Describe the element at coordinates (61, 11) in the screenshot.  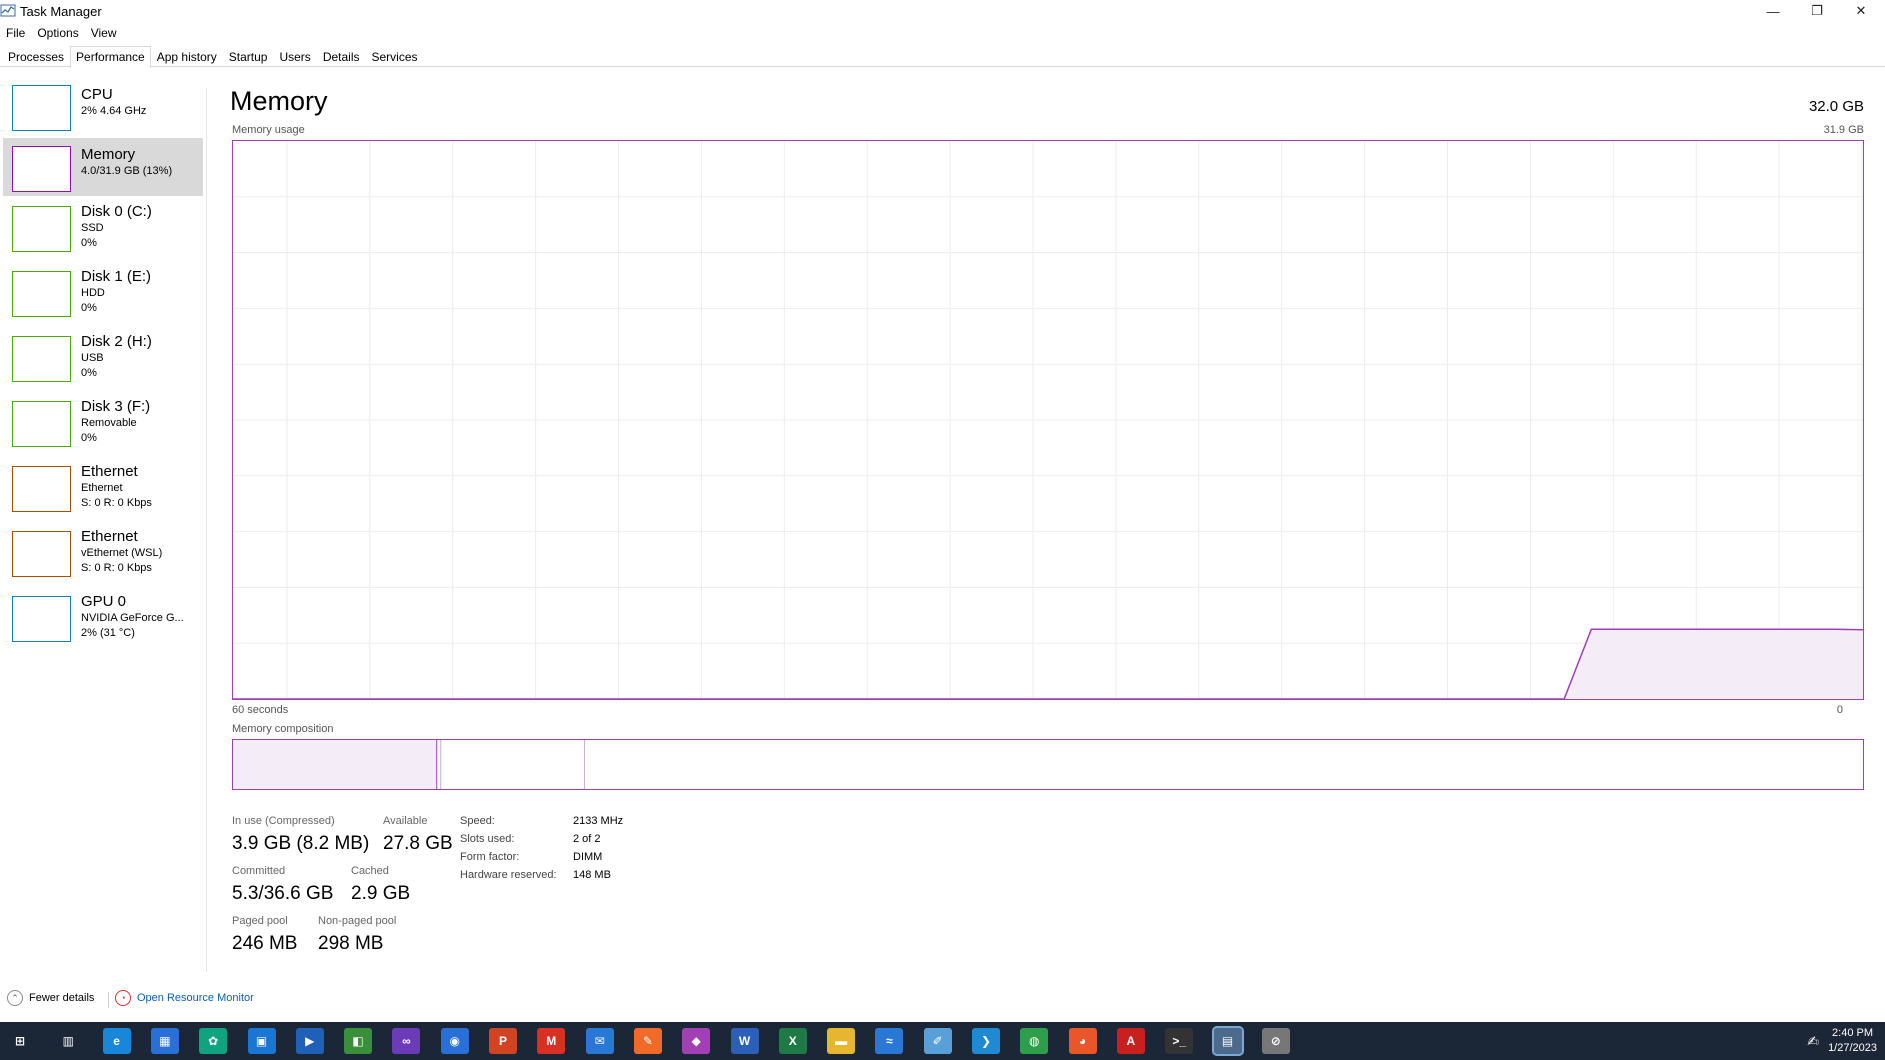
I see `window-title: Task Manager` at that location.